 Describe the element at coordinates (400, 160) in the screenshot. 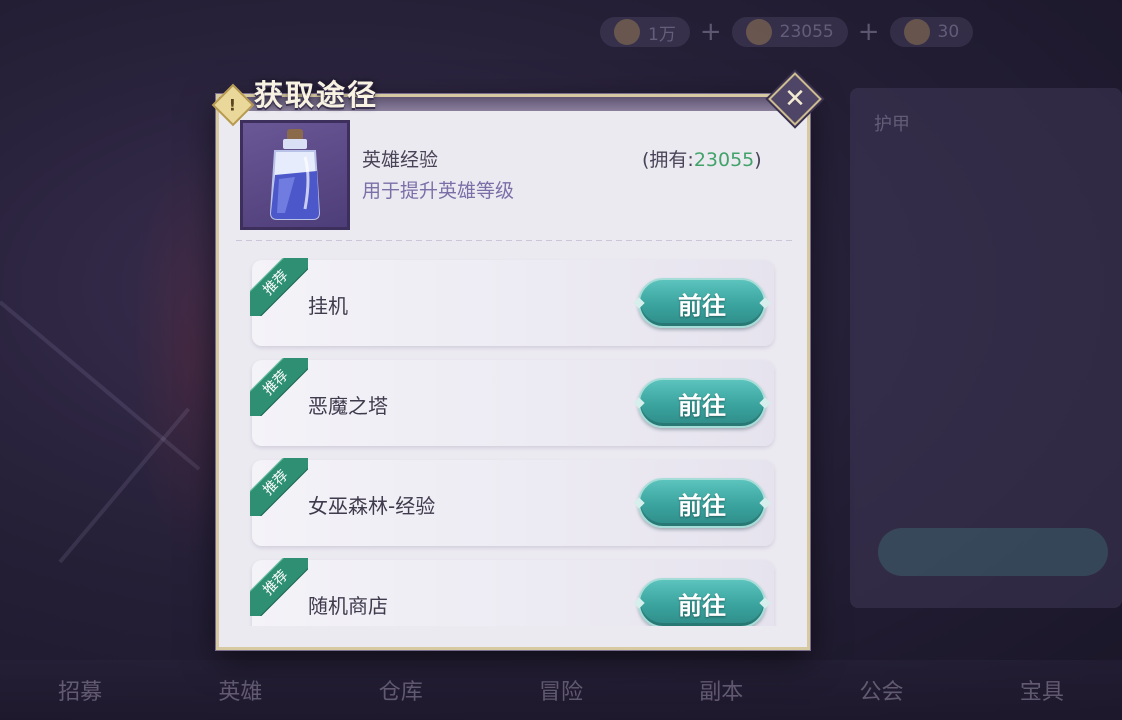

I see `item-name: 英雄经验` at that location.